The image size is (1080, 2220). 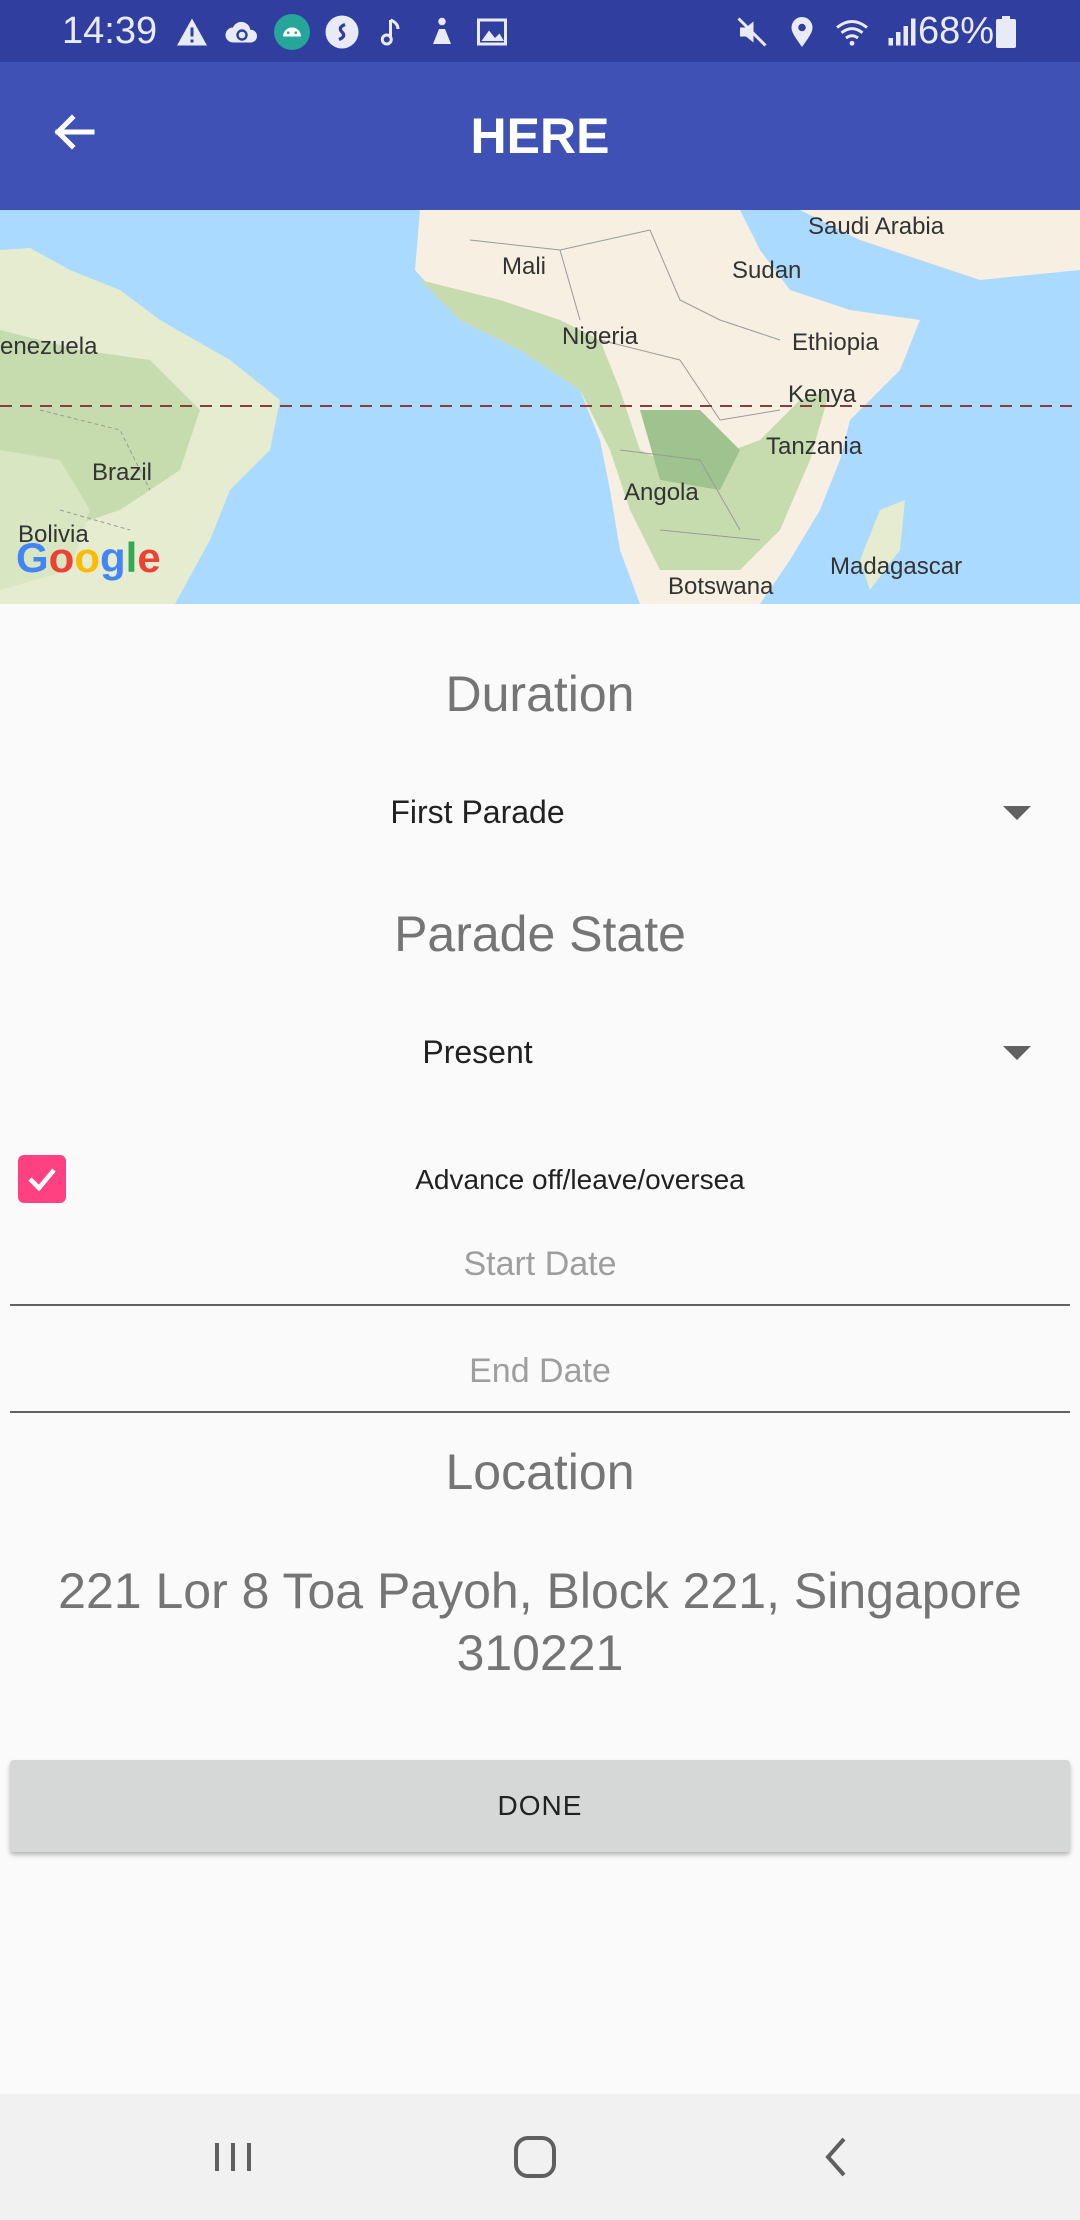 What do you see at coordinates (752, 32) in the screenshot?
I see `mute-icon` at bounding box center [752, 32].